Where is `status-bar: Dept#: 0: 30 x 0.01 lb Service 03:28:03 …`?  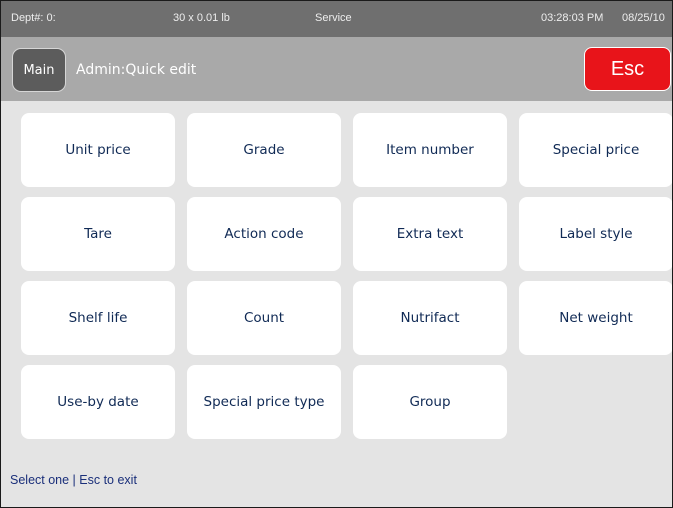
status-bar: Dept#: 0: 30 x 0.01 lb Service 03:28:03 … is located at coordinates (336, 19).